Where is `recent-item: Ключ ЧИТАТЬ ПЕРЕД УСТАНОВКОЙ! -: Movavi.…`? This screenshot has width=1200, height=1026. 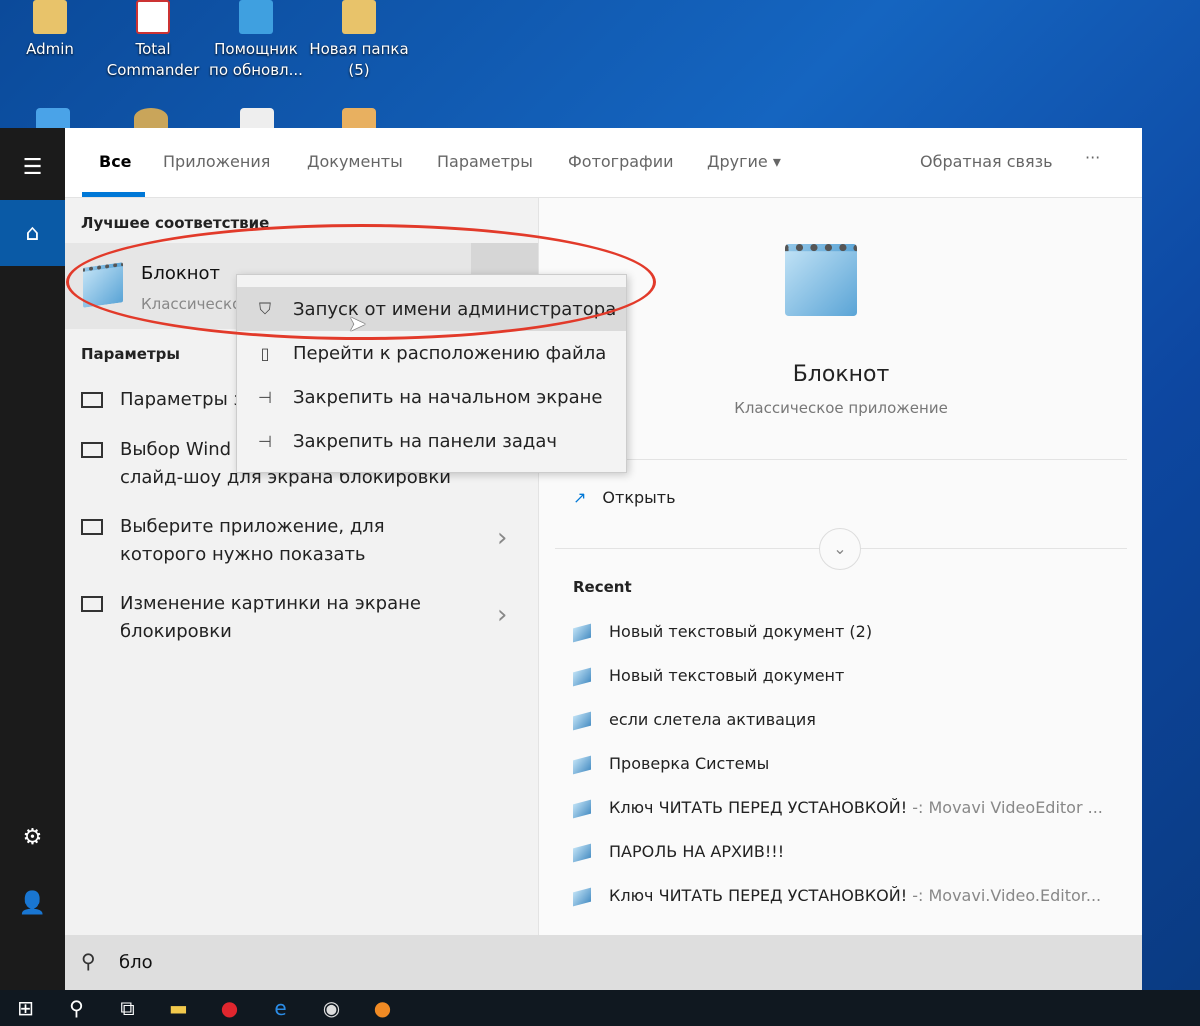 recent-item: Ключ ЧИТАТЬ ПЕРЕД УСТАНОВКОЙ! -: Movavi.… is located at coordinates (837, 896).